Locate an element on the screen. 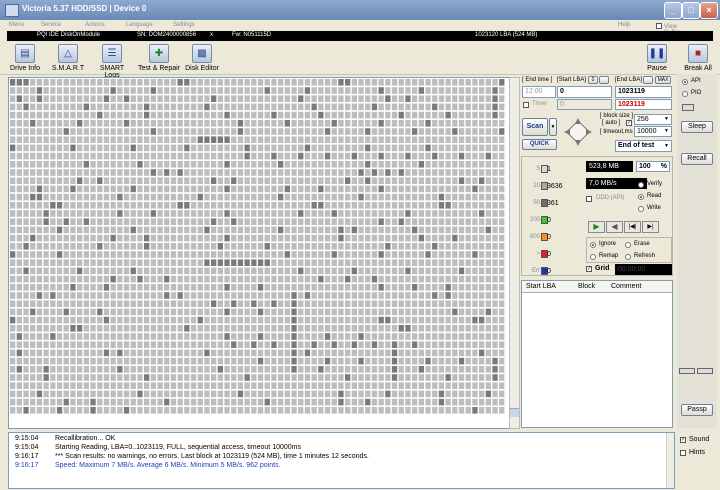 This screenshot has height=490, width=720. drive-info-button: ▤ Drive Info is located at coordinates (25, 58).